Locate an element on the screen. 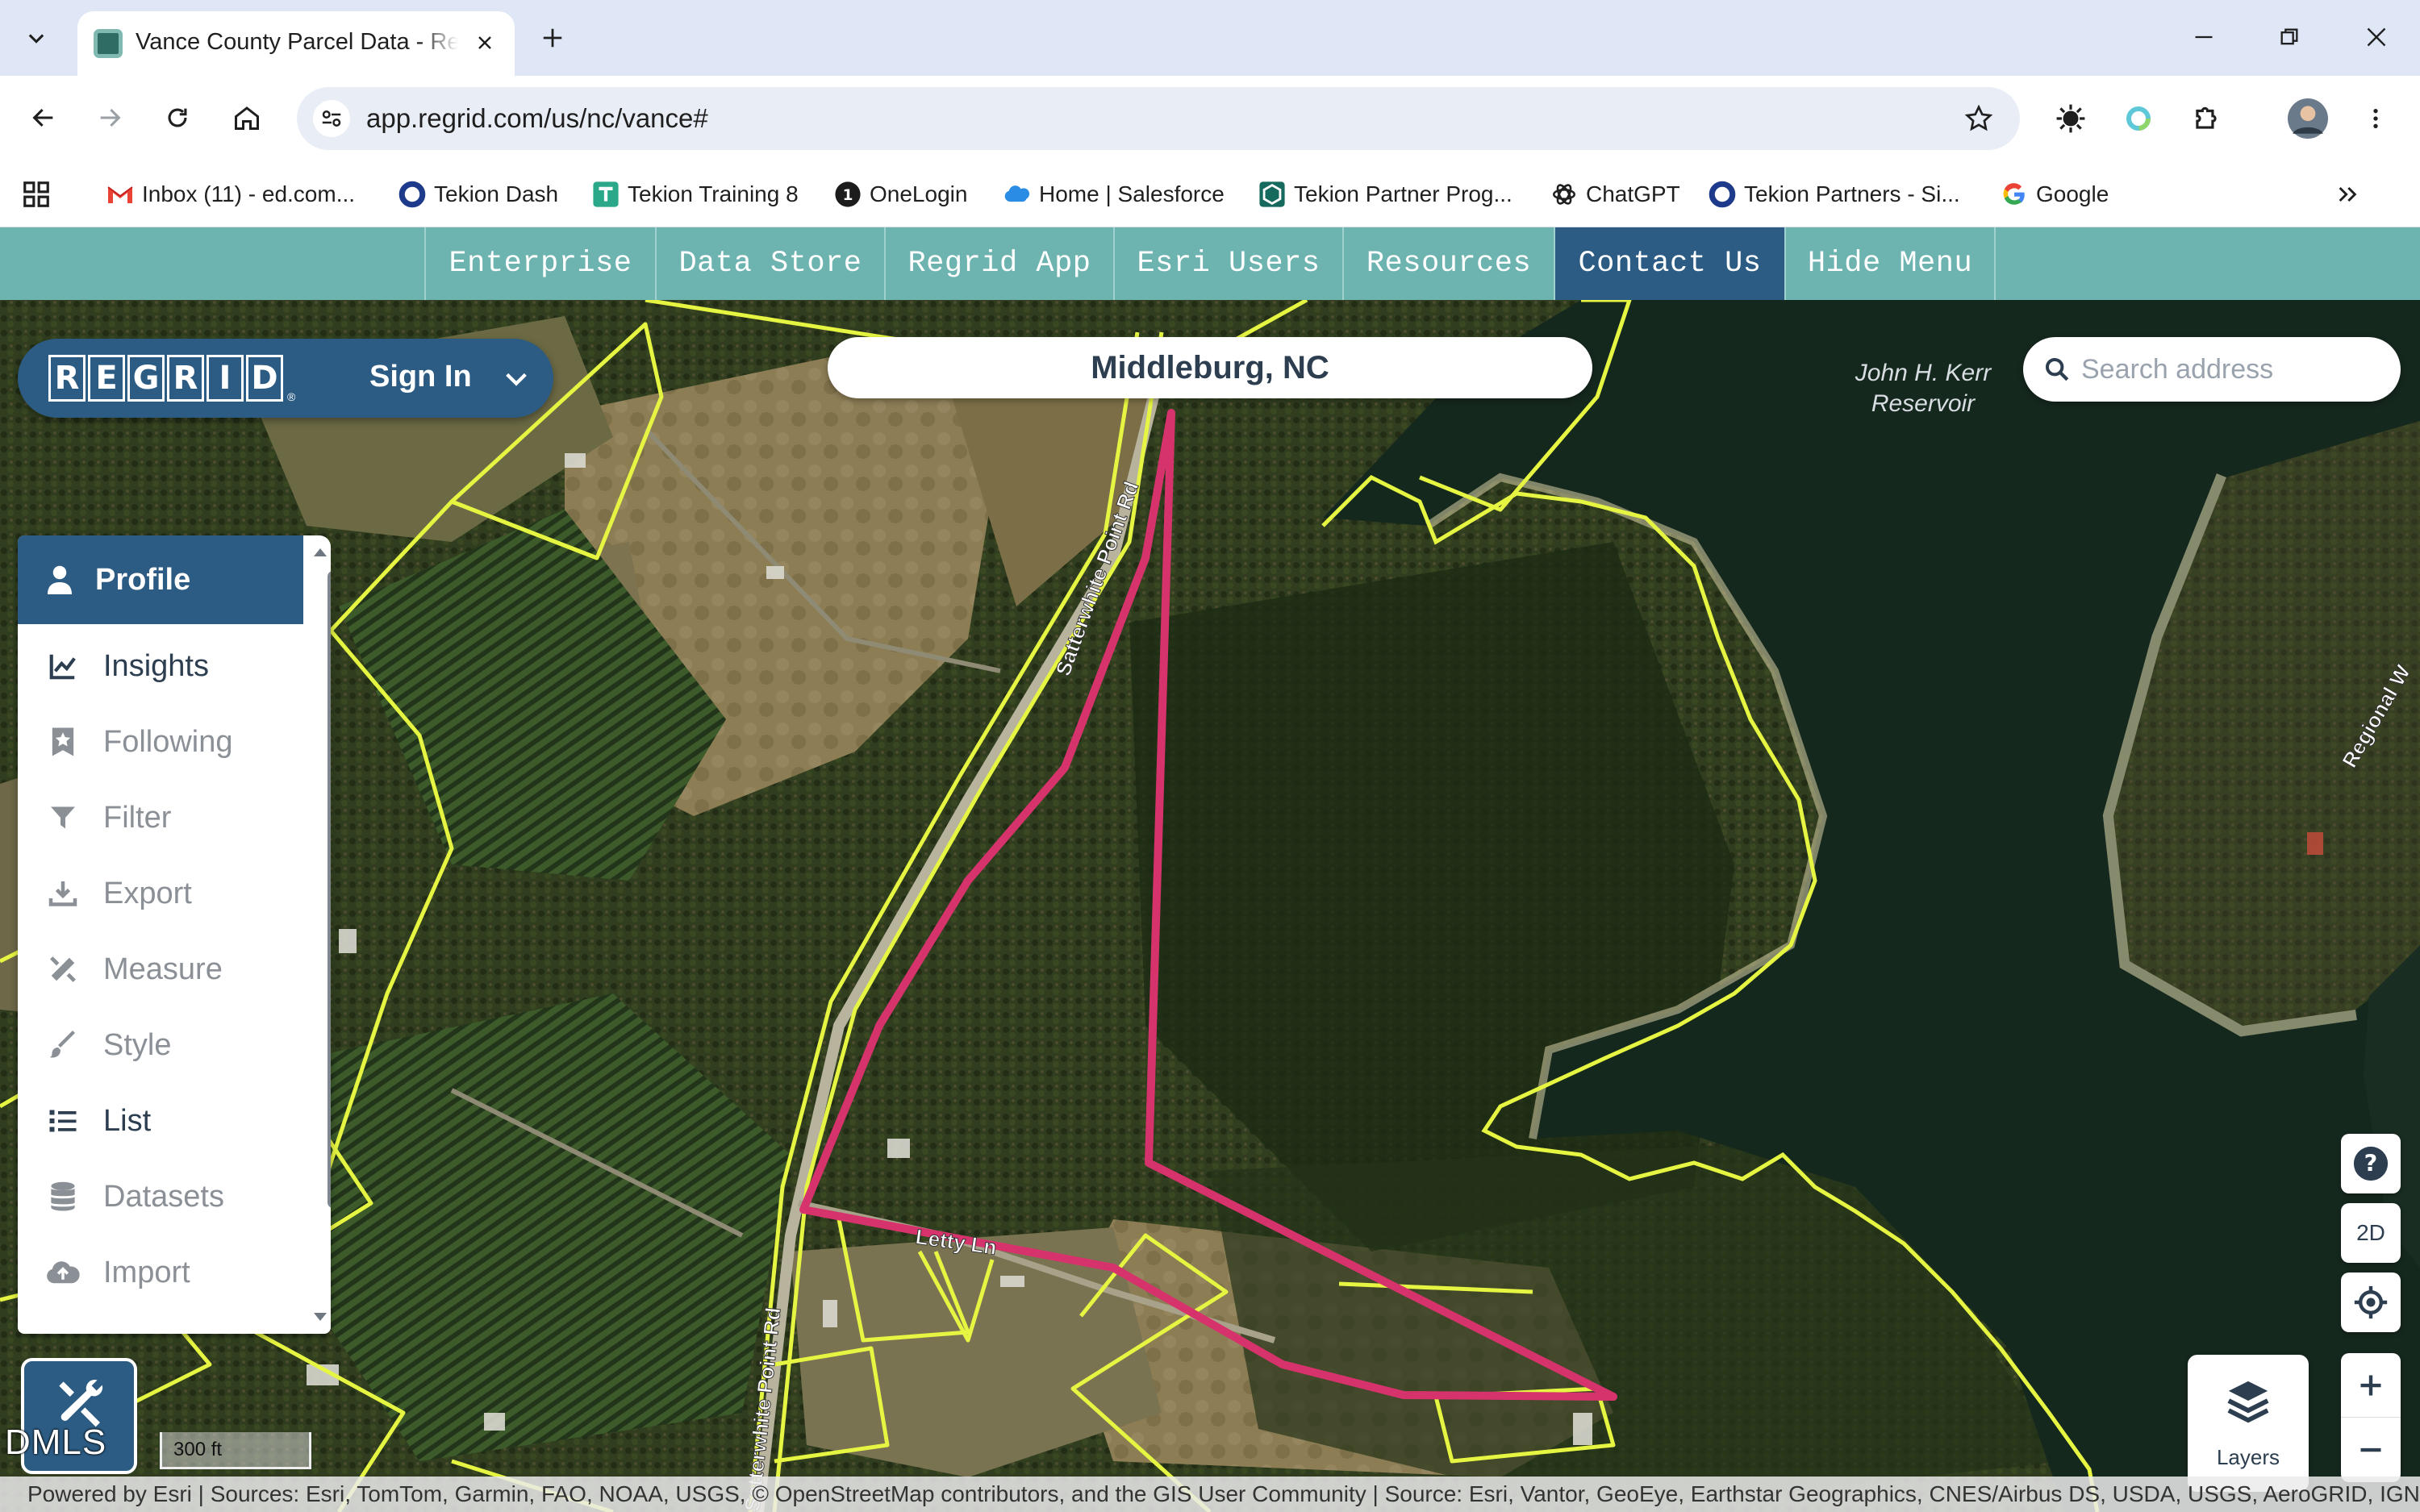  person-icon is located at coordinates (59, 580).